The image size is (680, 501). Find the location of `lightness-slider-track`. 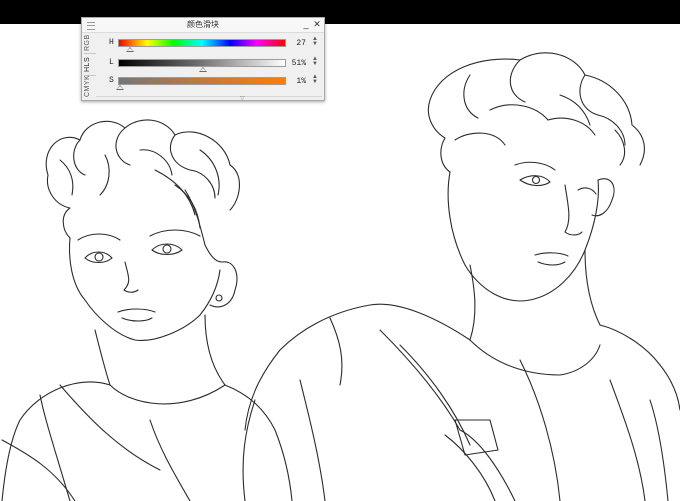

lightness-slider-track is located at coordinates (202, 63).